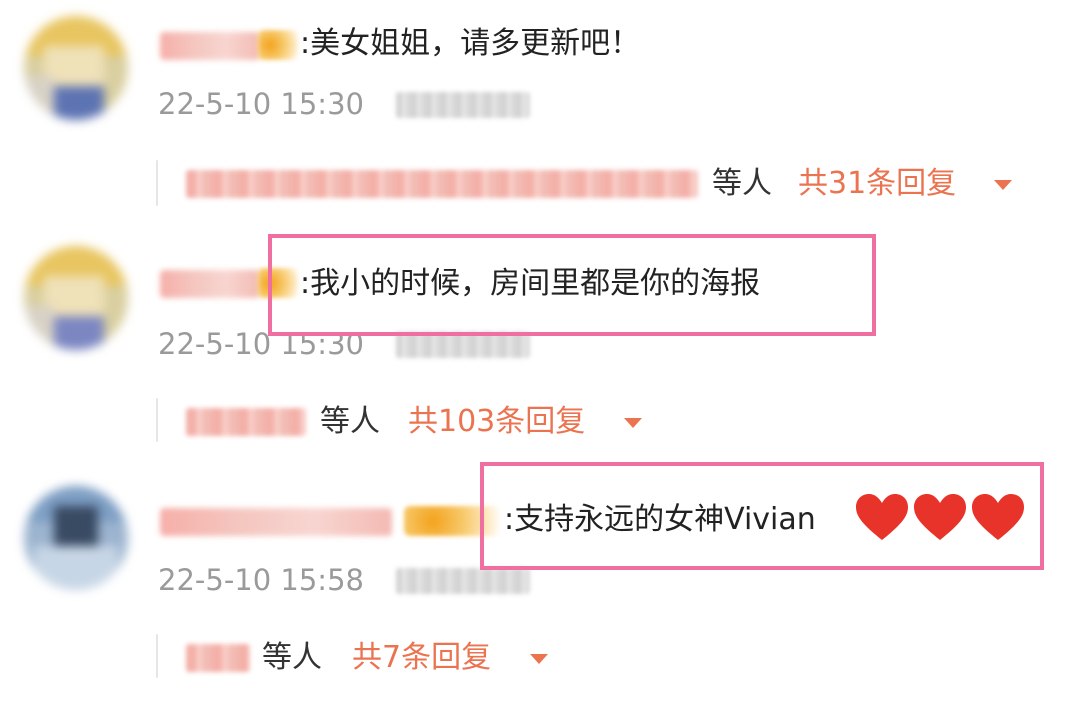 The height and width of the screenshot is (713, 1080). What do you see at coordinates (470, 43) in the screenshot?
I see `comment-text: :美女姐姐，请多更新吧！` at bounding box center [470, 43].